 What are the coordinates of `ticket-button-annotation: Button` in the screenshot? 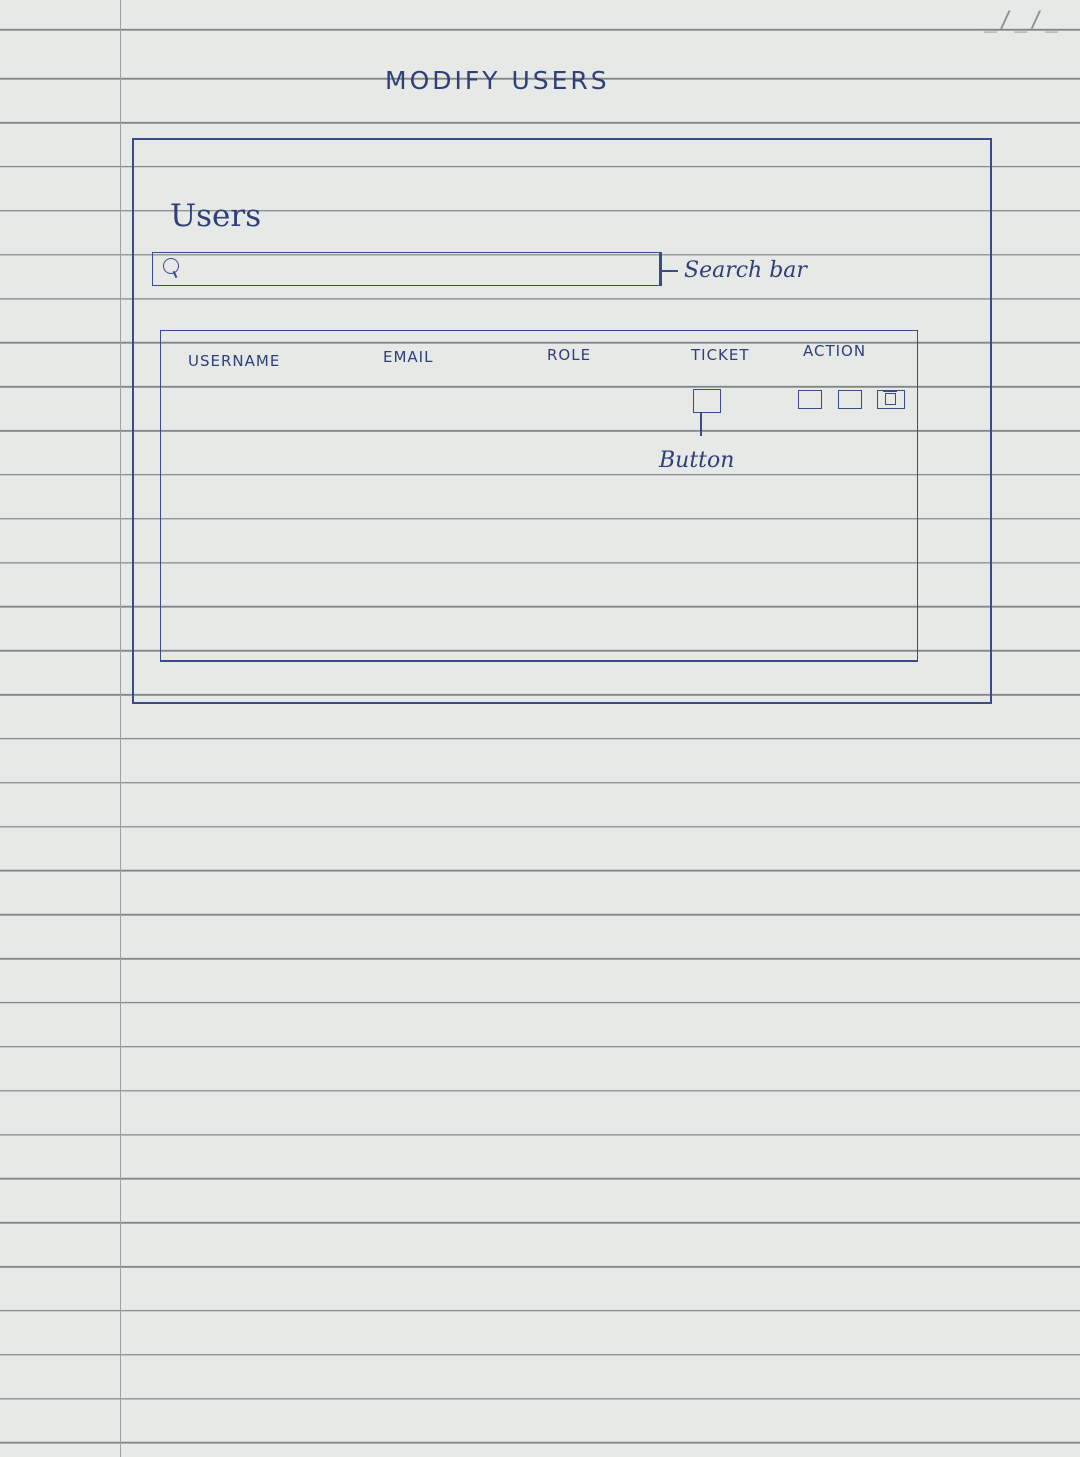 It's located at (697, 460).